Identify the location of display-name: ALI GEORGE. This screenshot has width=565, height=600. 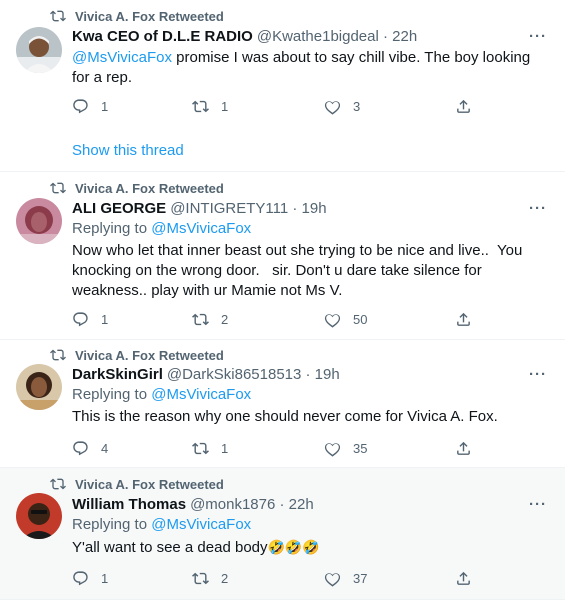
(119, 208).